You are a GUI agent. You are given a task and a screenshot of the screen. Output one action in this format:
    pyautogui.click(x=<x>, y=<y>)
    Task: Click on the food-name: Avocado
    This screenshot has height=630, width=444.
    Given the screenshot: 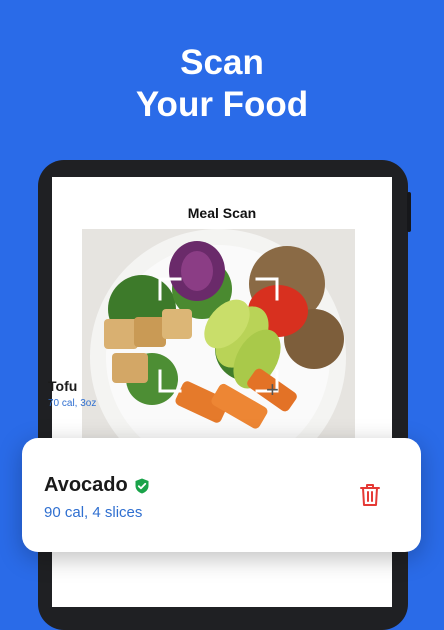 What is the action you would take?
    pyautogui.click(x=86, y=485)
    